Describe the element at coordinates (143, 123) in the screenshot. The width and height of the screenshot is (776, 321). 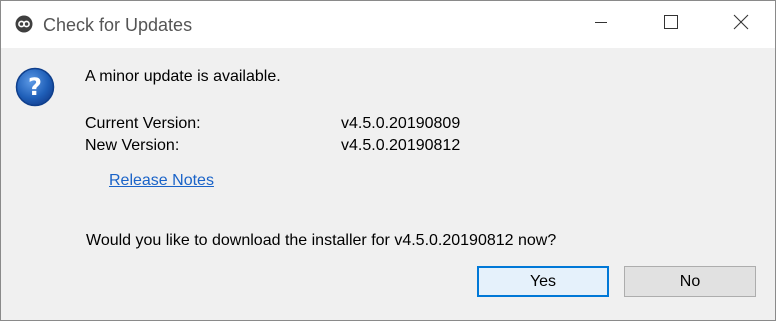
I see `current-version-label: Current Version:` at that location.